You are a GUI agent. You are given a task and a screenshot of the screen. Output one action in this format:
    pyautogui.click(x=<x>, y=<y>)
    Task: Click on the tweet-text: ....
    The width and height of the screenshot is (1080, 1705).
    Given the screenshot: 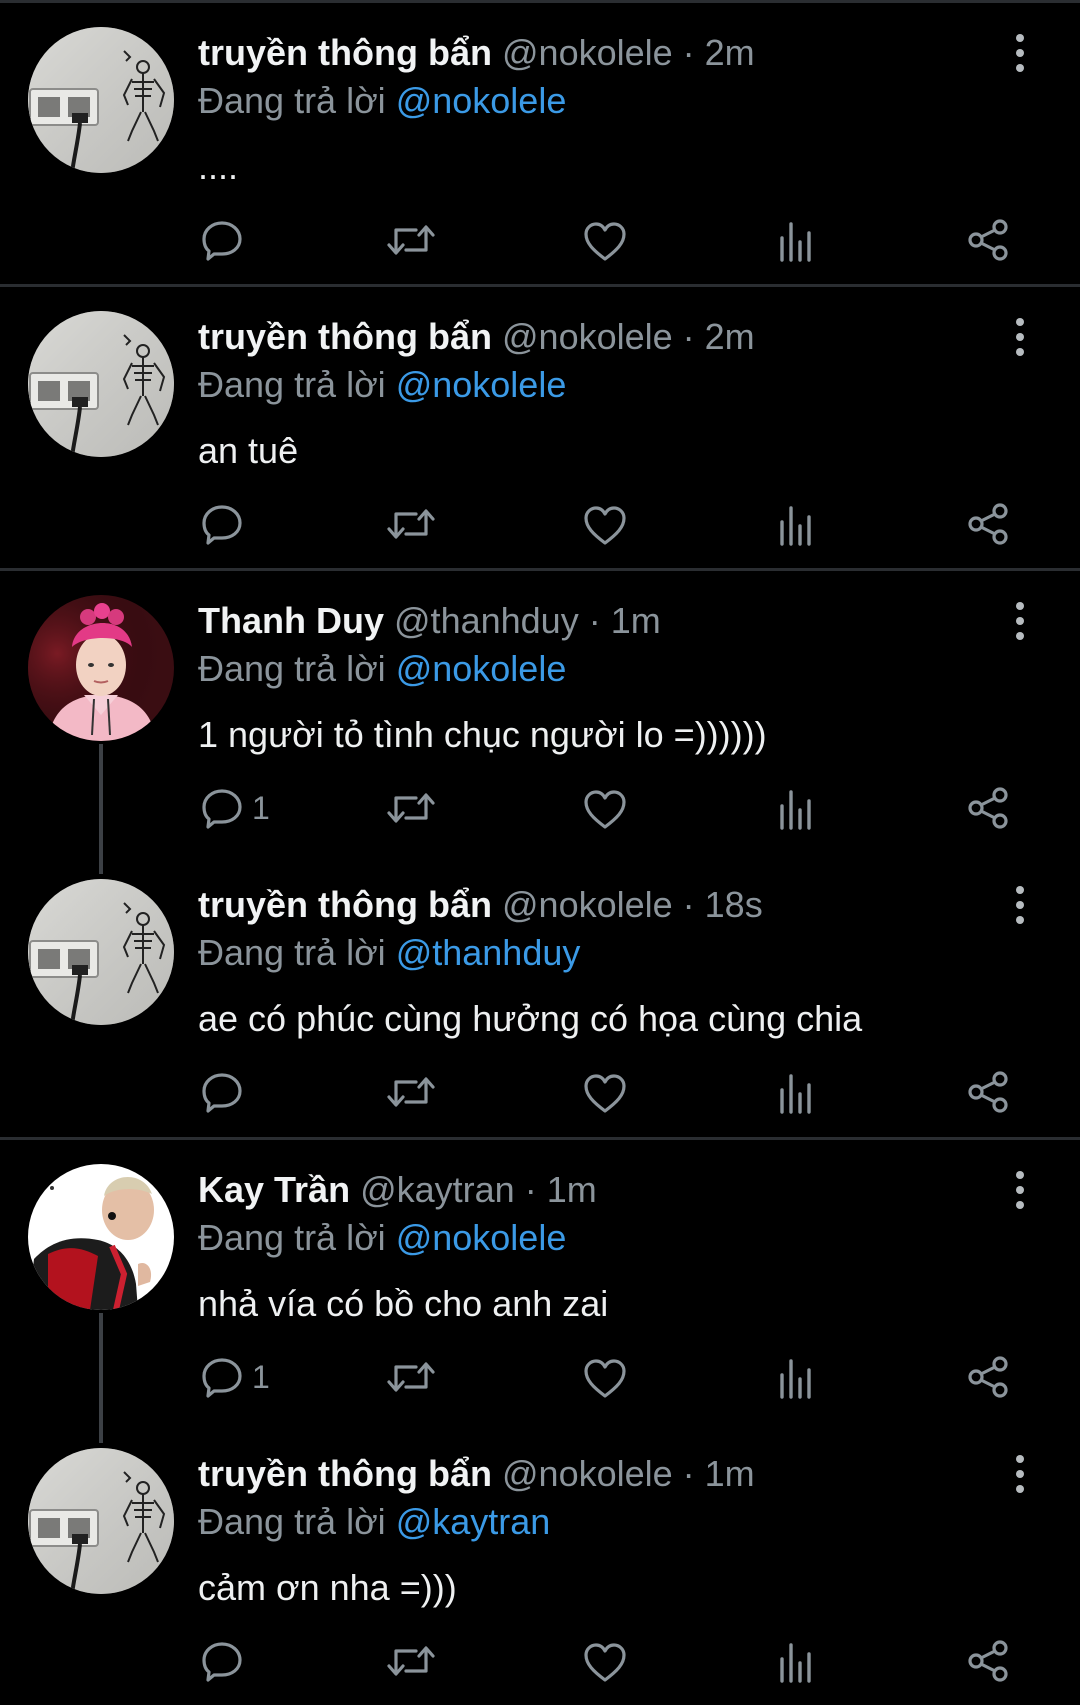 What is the action you would take?
    pyautogui.click(x=218, y=166)
    